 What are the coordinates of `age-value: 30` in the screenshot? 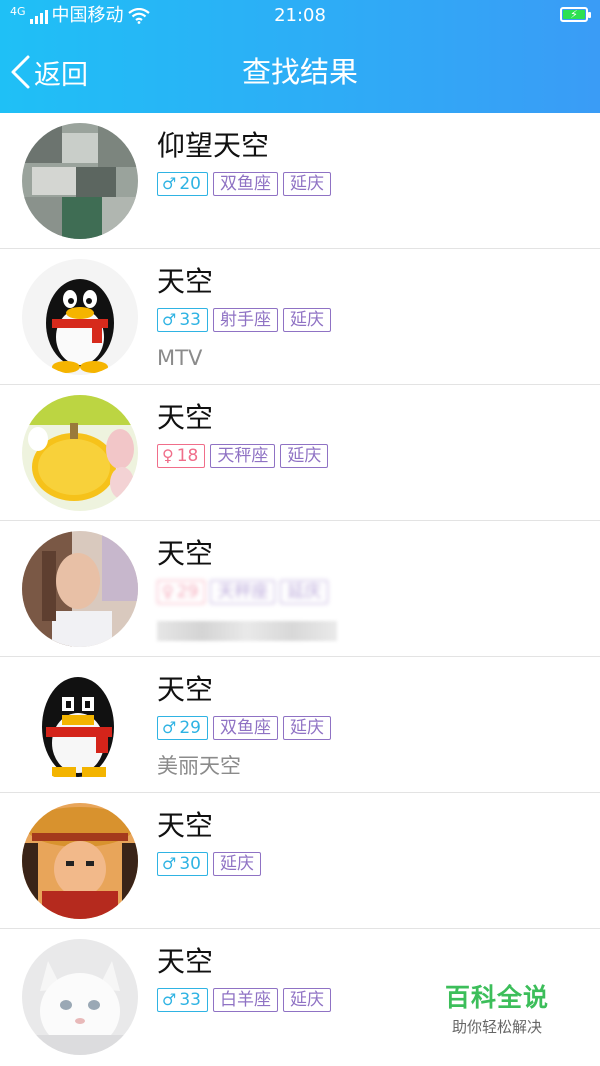 It's located at (190, 864).